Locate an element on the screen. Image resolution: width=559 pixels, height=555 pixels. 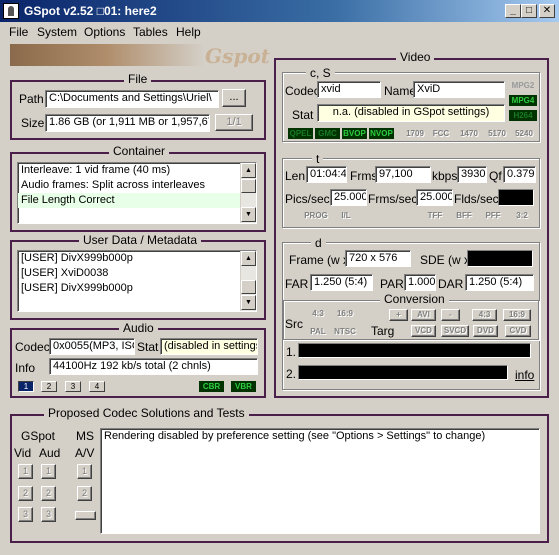
vid-test-1-button: 1 is located at coordinates (25, 471).